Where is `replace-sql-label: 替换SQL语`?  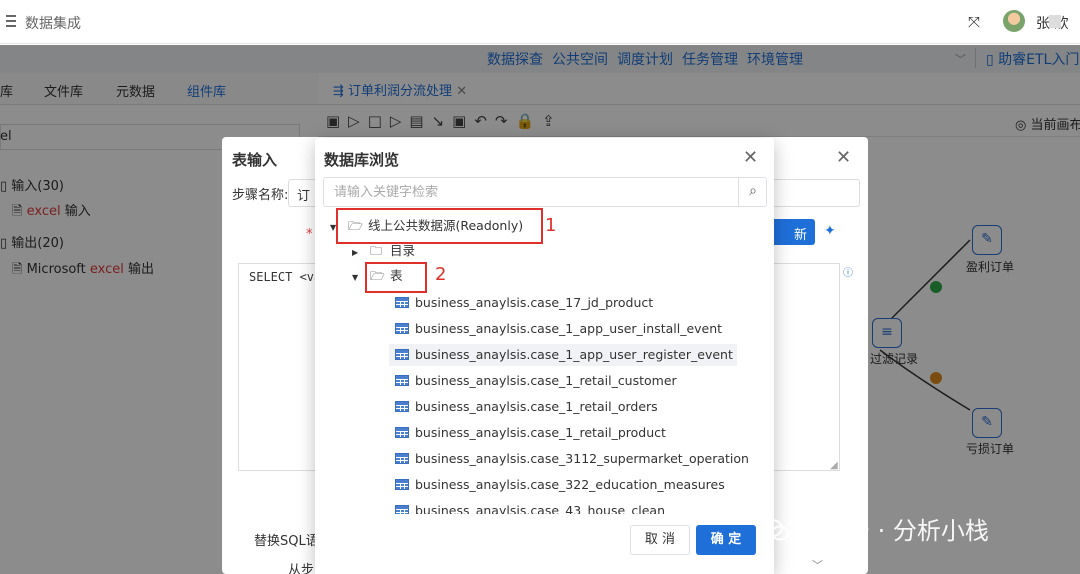
replace-sql-label: 替换SQL语 is located at coordinates (286, 541).